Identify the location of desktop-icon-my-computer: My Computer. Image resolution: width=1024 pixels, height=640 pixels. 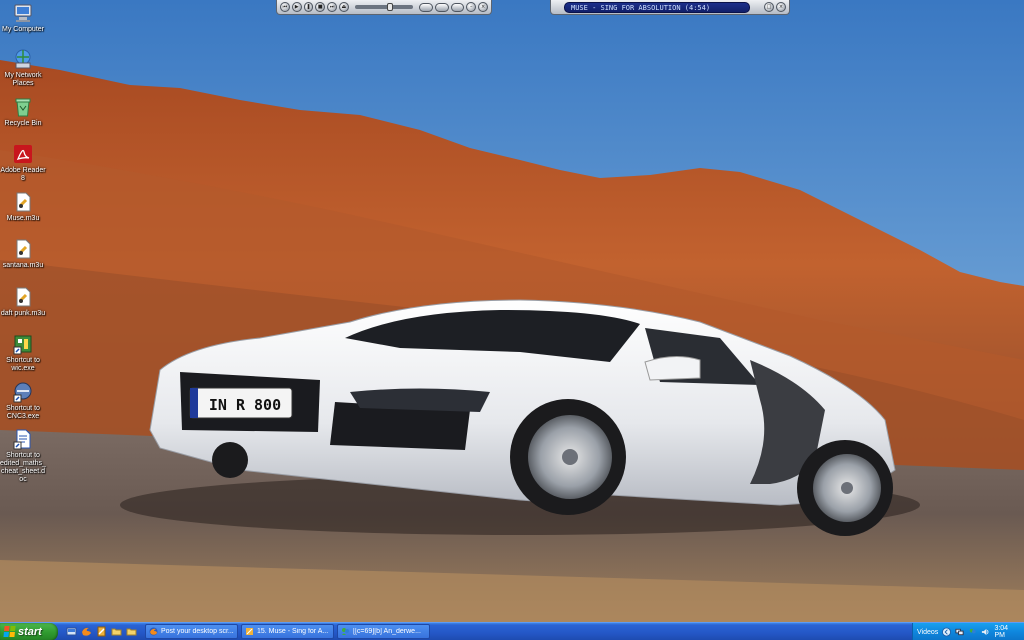
(23, 18).